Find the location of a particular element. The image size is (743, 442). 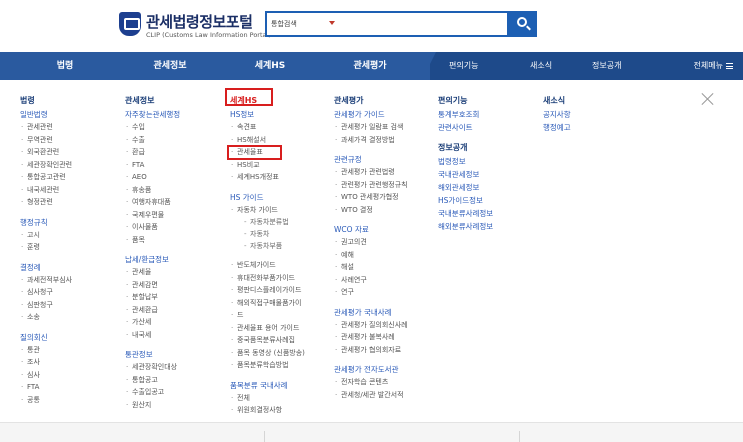

menu-item: 휴대전화부품가이드 is located at coordinates (267, 278).